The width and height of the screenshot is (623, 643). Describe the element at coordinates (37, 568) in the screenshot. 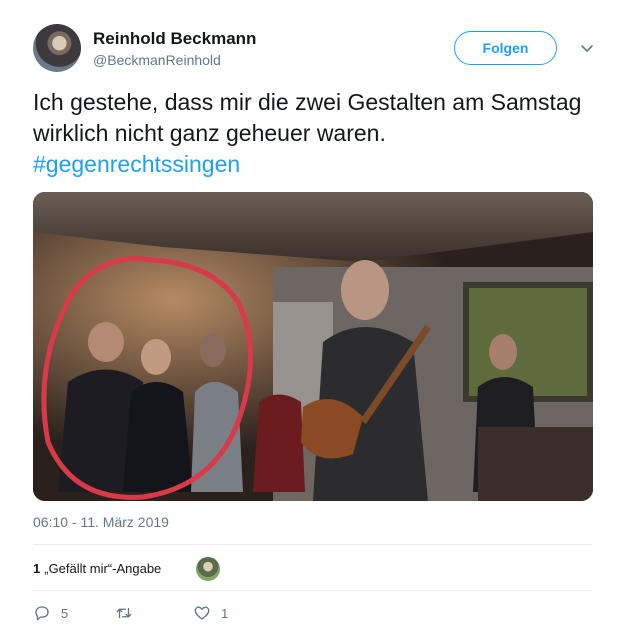

I see `likes-count: 1` at that location.